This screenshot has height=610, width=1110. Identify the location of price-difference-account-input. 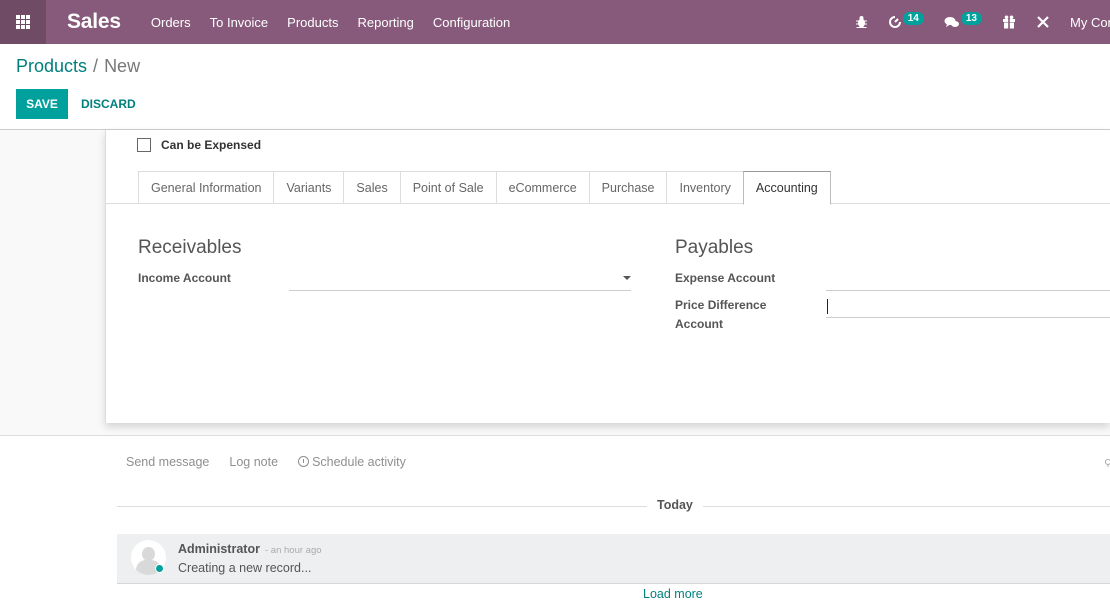
(968, 307).